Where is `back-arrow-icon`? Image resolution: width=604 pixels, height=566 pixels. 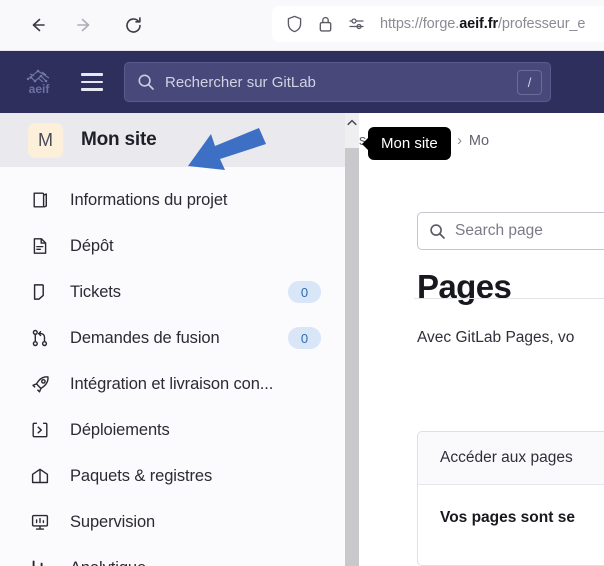
back-arrow-icon is located at coordinates (37, 25).